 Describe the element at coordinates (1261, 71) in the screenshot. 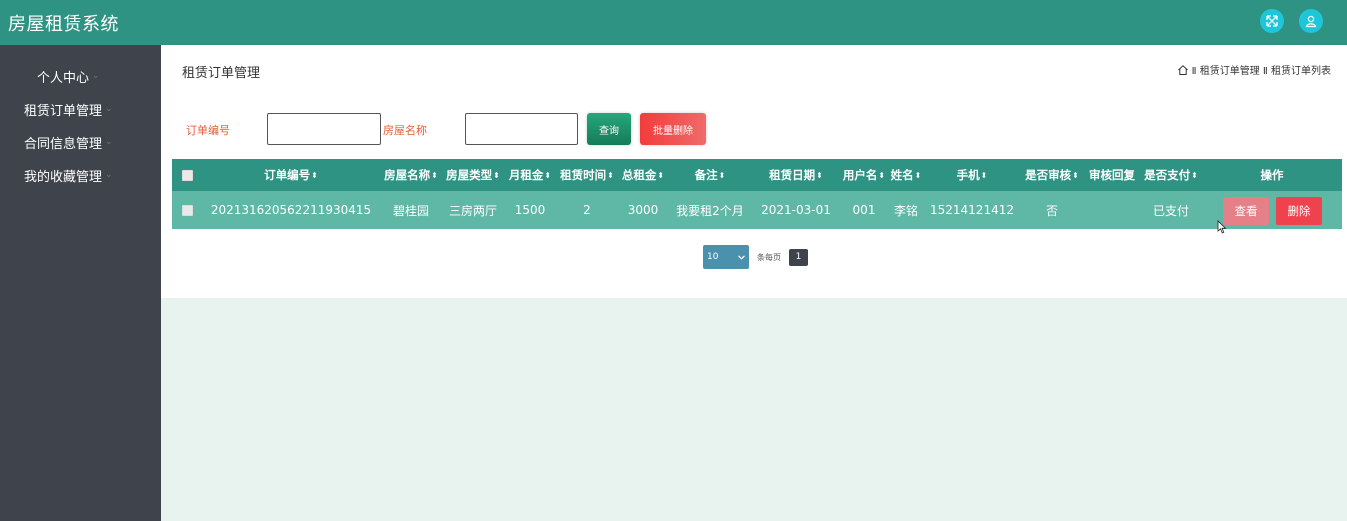

I see `breadcrumb-text: Ⅱ 租赁订单管理 Ⅱ 租赁订单列表` at that location.